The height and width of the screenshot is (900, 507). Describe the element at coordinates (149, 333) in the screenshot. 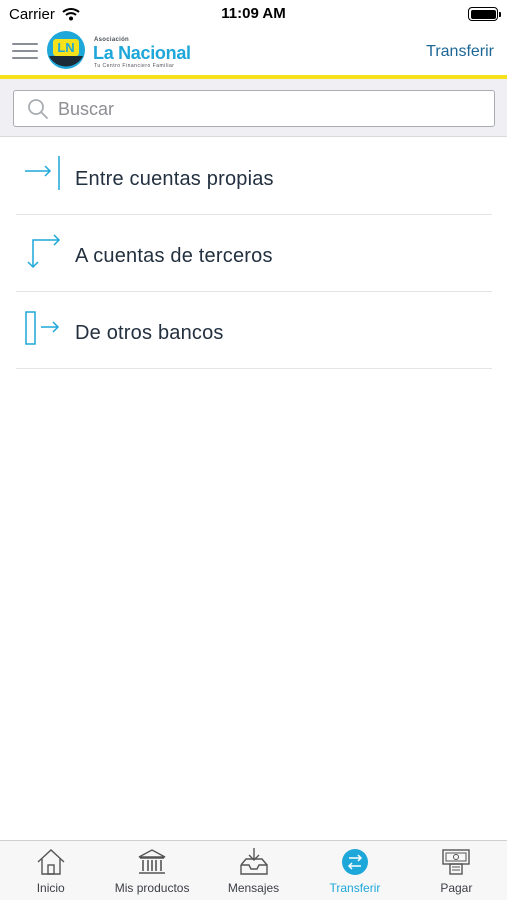

I see `list-item-label: De otros bancos` at that location.